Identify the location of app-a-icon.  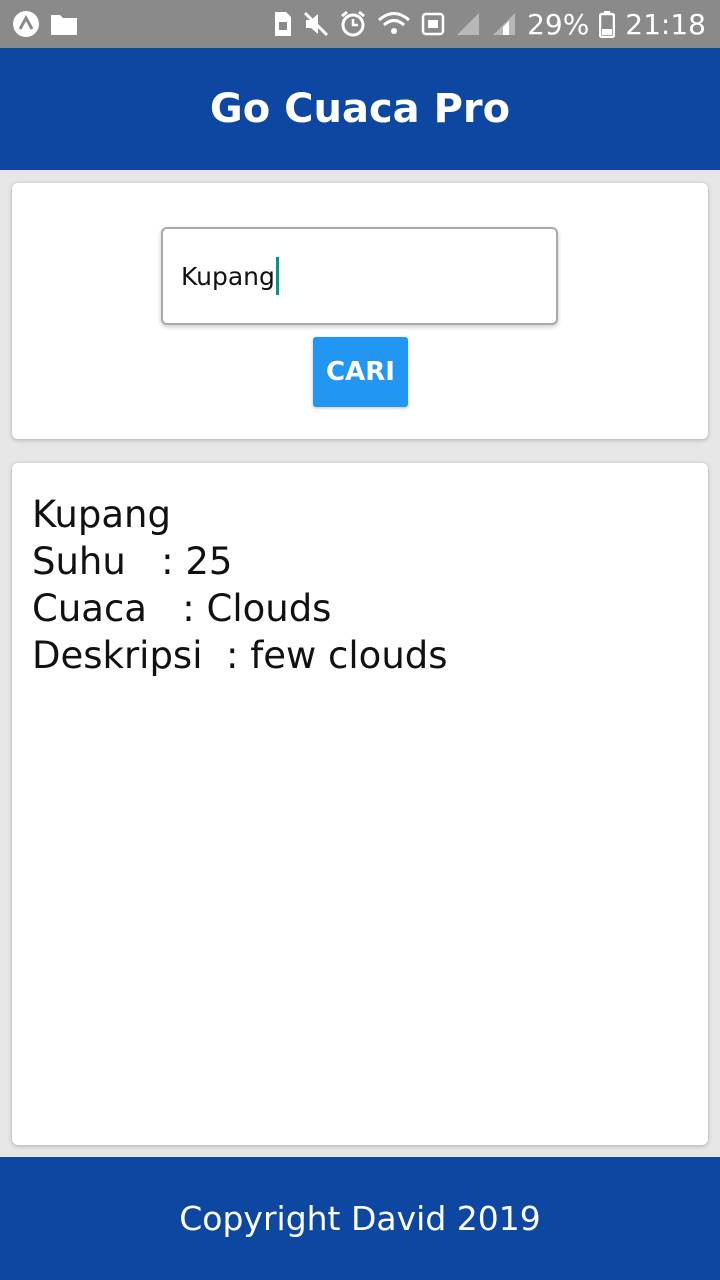
(26, 24).